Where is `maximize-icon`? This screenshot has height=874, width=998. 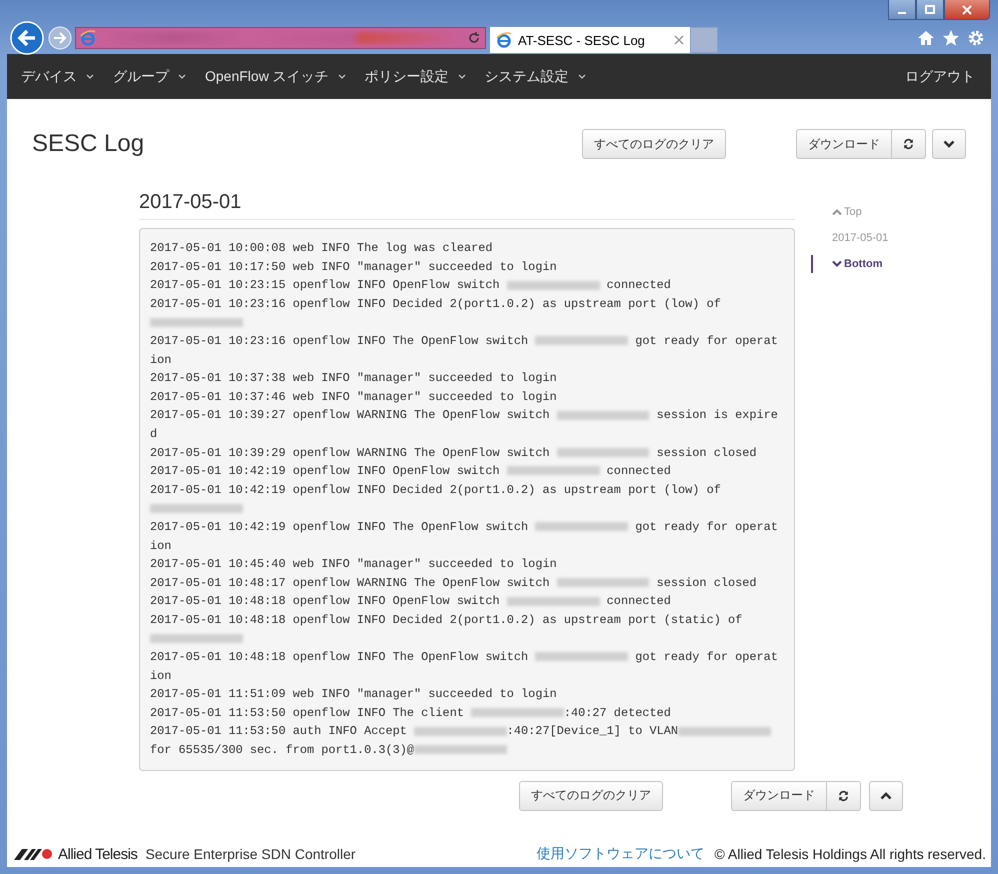 maximize-icon is located at coordinates (930, 9).